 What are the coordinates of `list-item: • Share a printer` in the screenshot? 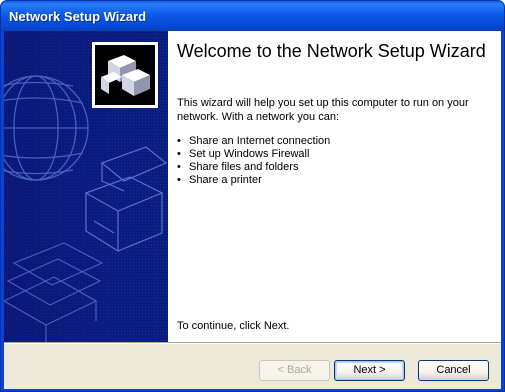 It's located at (219, 180).